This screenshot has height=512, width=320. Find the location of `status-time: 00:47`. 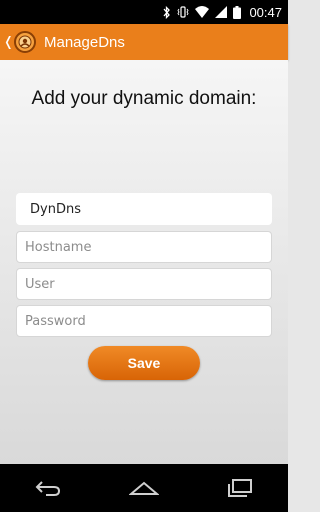

status-time: 00:47 is located at coordinates (265, 12).